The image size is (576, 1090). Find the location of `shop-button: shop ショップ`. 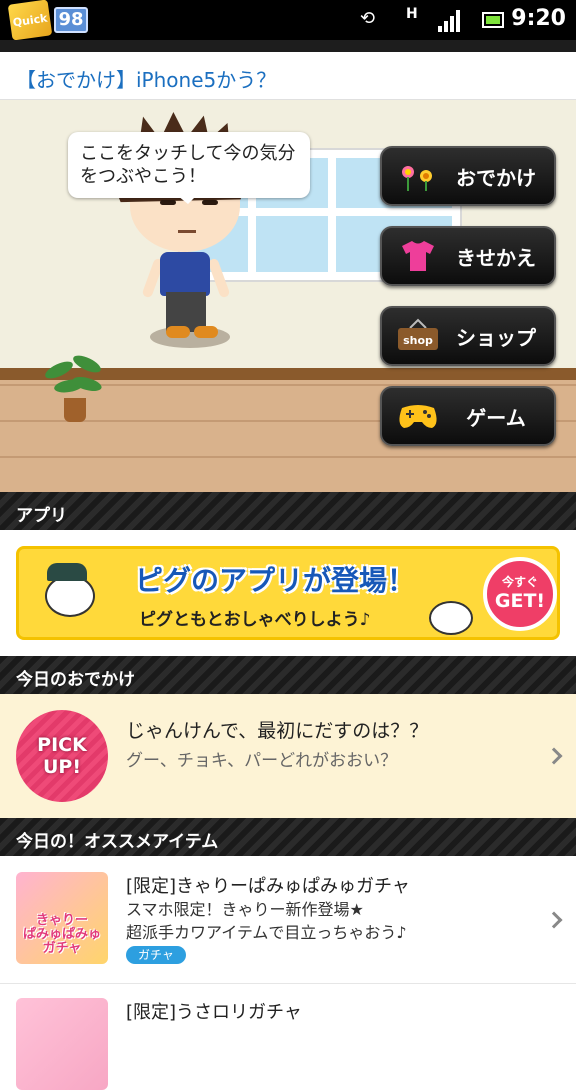

shop-button: shop ショップ is located at coordinates (468, 336).